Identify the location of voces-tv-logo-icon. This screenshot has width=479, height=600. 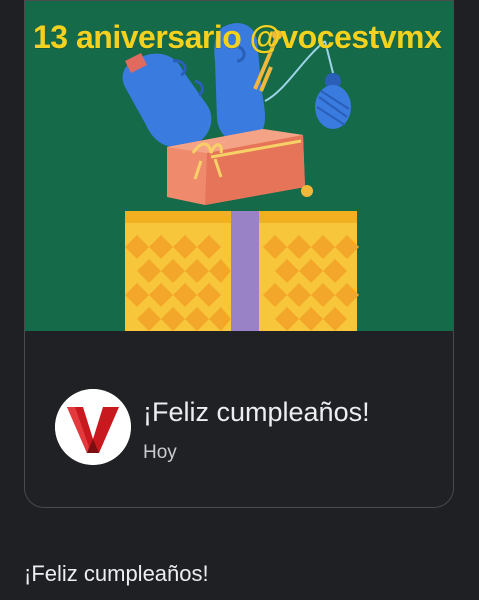
(93, 427).